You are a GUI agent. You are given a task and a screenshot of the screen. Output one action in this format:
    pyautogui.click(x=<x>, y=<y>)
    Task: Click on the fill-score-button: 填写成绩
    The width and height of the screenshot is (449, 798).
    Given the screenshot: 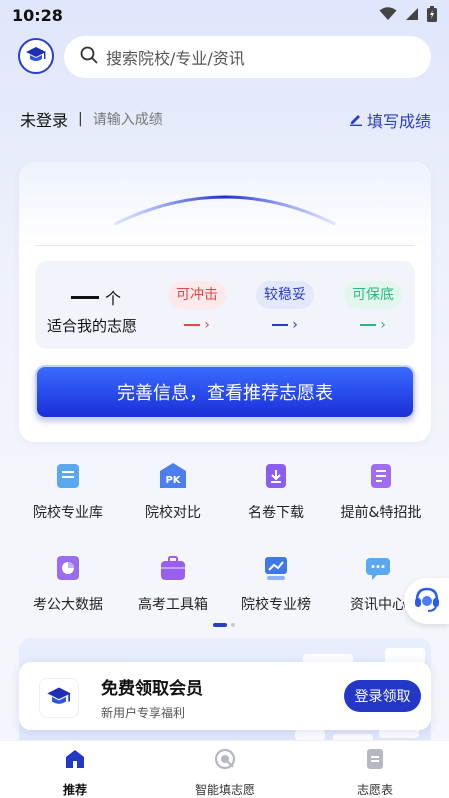 What is the action you would take?
    pyautogui.click(x=390, y=120)
    